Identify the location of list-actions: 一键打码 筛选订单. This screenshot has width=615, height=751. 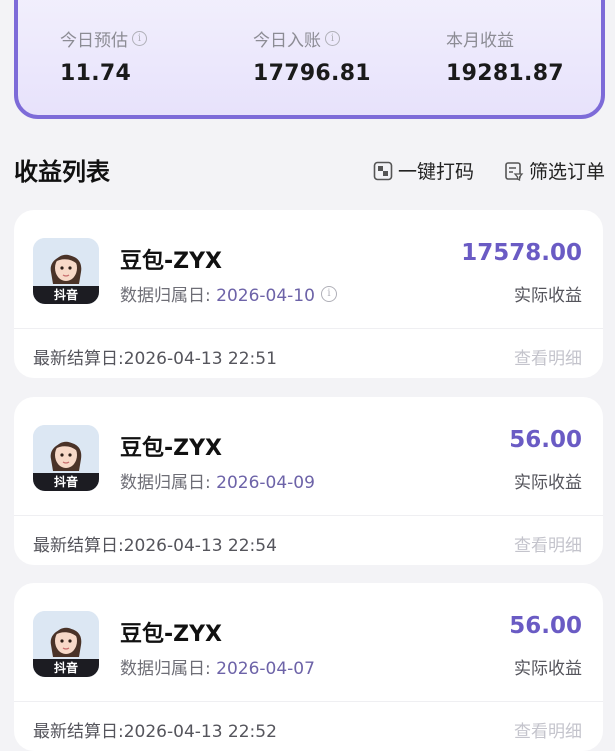
(489, 170).